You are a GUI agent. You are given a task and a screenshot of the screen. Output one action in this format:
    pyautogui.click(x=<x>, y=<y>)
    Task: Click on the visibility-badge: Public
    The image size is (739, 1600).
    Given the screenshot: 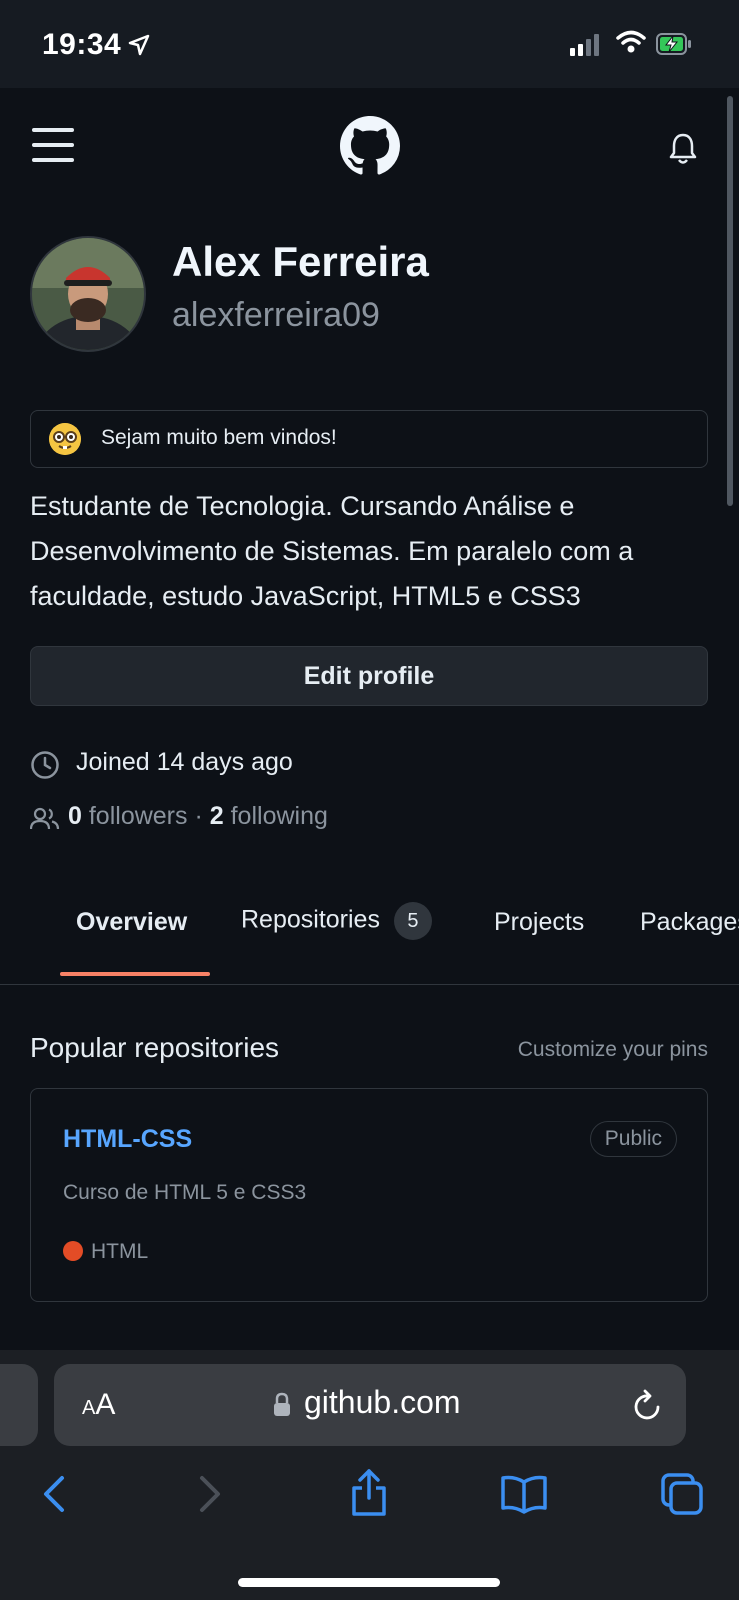 What is the action you would take?
    pyautogui.click(x=633, y=1139)
    